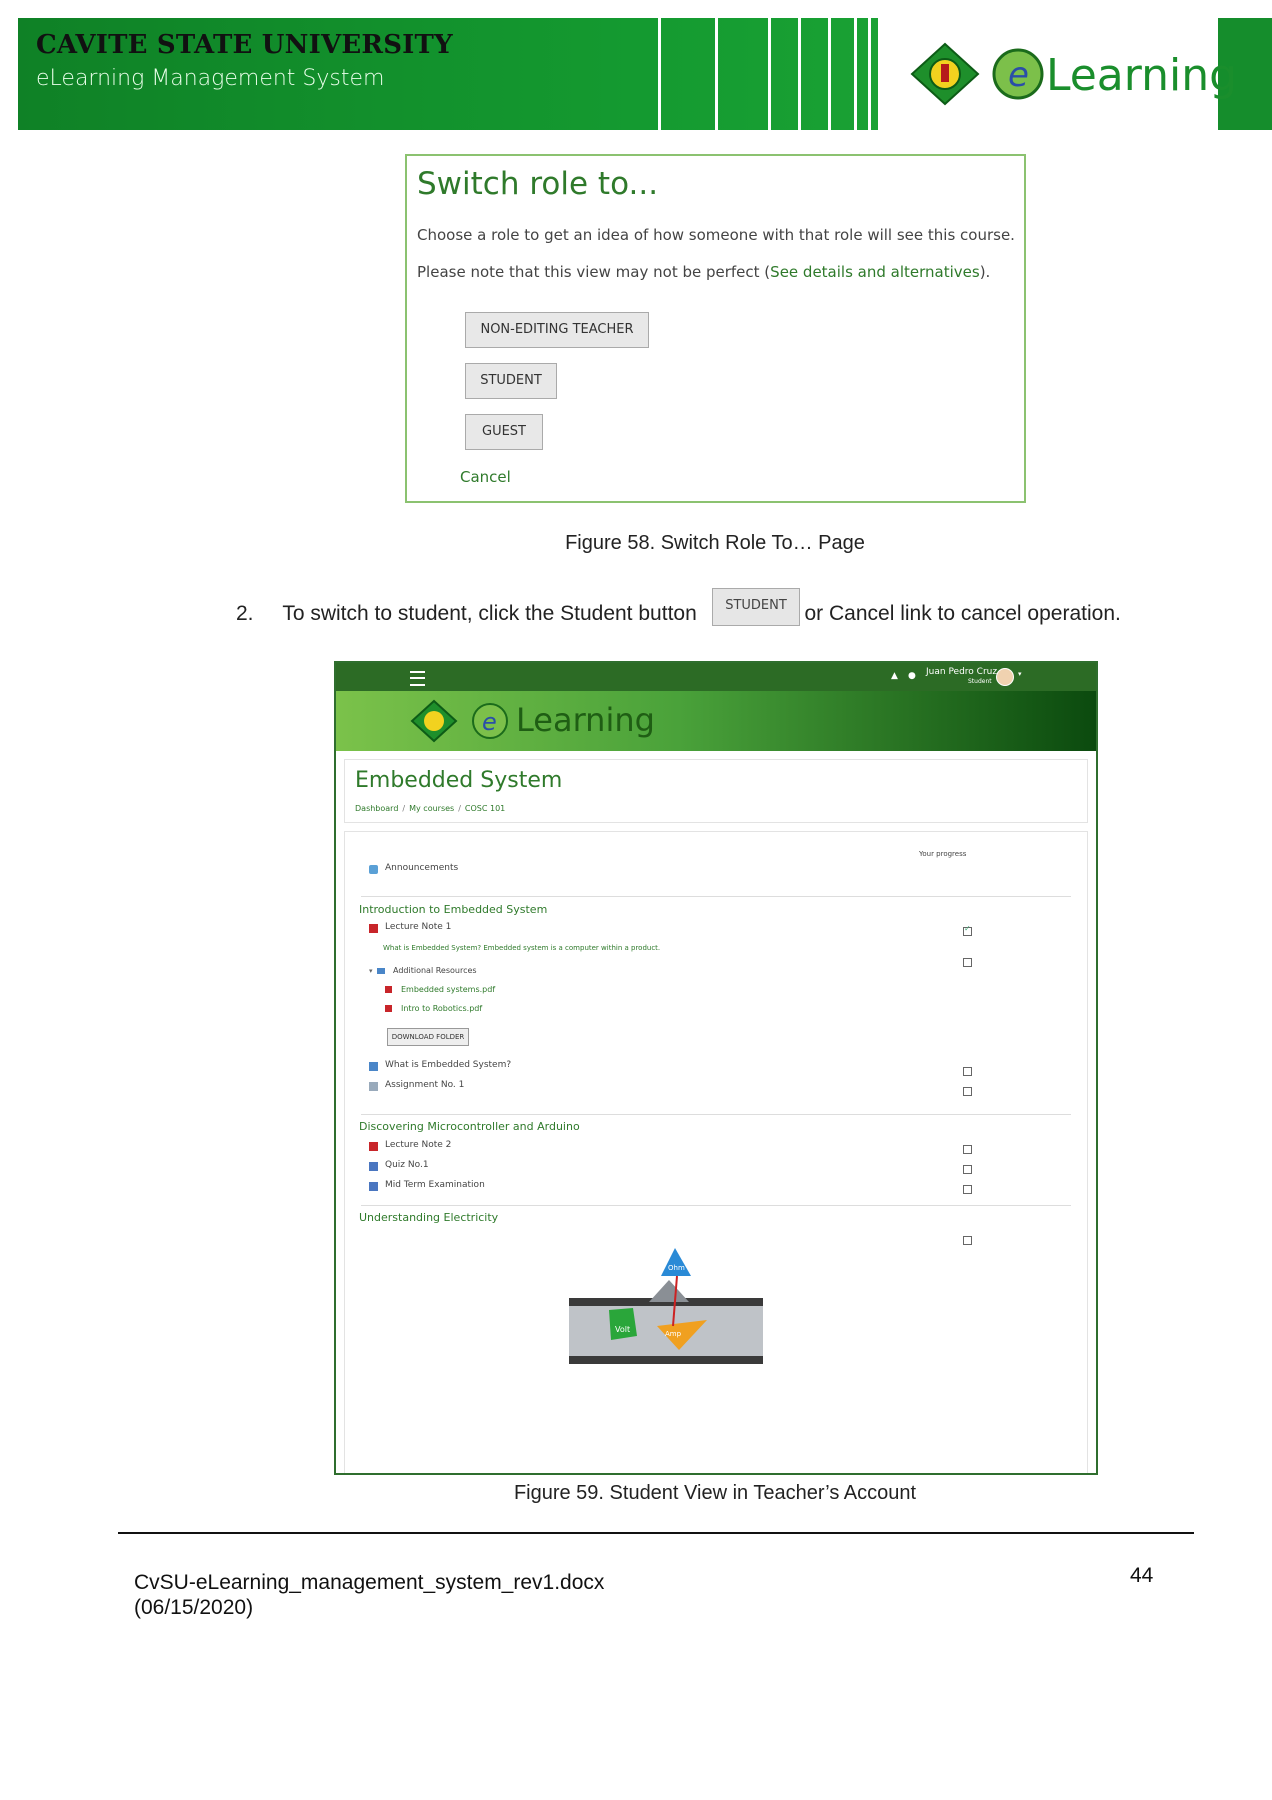  Describe the element at coordinates (1005, 677) in the screenshot. I see `avatar` at that location.